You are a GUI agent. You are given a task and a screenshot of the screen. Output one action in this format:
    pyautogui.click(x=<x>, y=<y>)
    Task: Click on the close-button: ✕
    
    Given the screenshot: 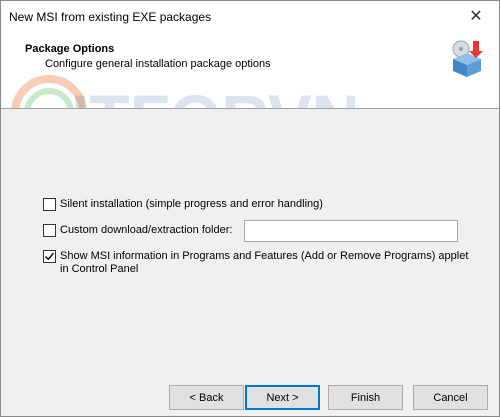 What is the action you would take?
    pyautogui.click(x=476, y=16)
    